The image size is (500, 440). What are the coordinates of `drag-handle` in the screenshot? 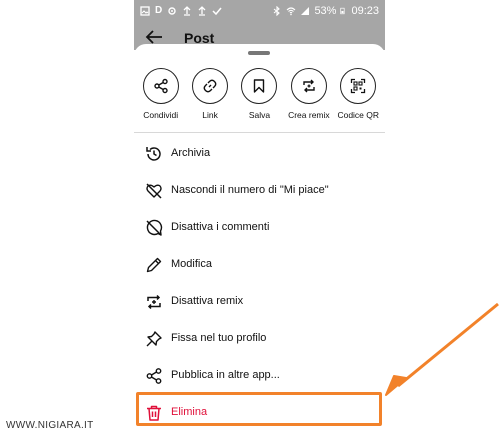 It's located at (259, 53).